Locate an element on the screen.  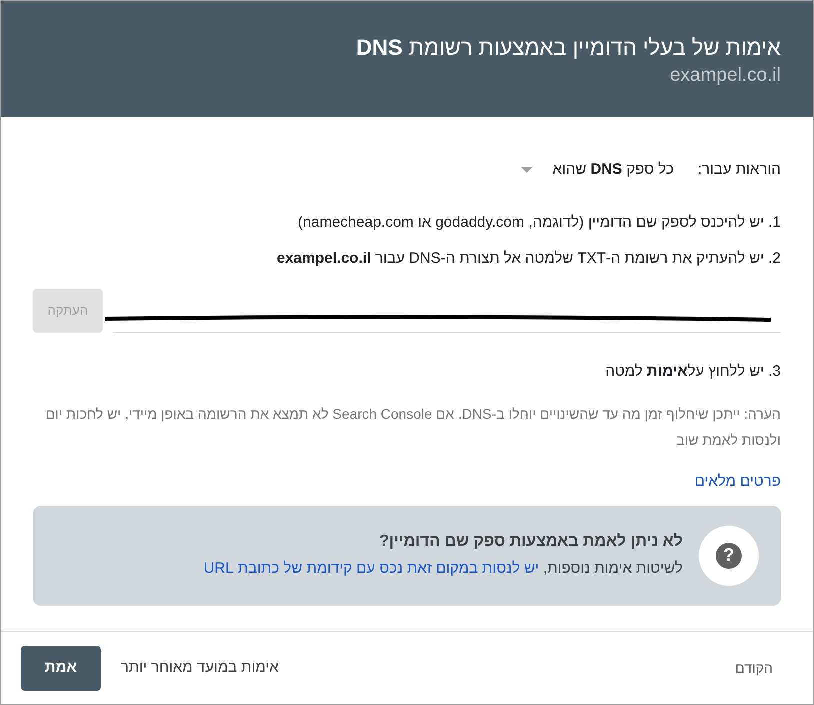
help-title: לא ניתן לאמת באמצעות ספק שם הדומיין? is located at coordinates (530, 542).